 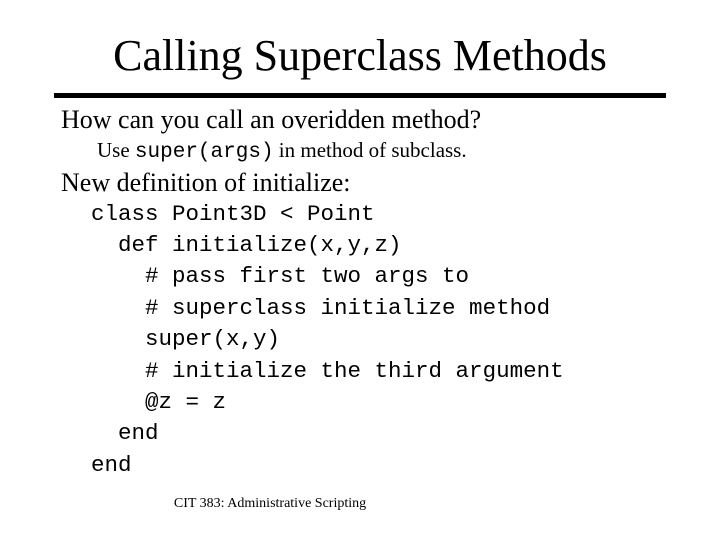 What do you see at coordinates (116, 150) in the screenshot?
I see `answer-prefix: Use` at bounding box center [116, 150].